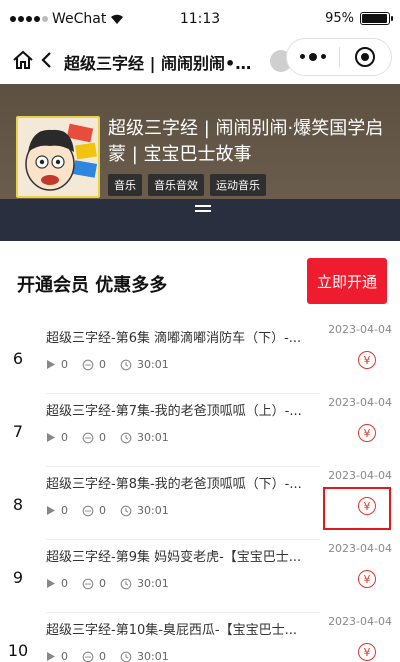  I want to click on miniprogram-capsule, so click(339, 57).